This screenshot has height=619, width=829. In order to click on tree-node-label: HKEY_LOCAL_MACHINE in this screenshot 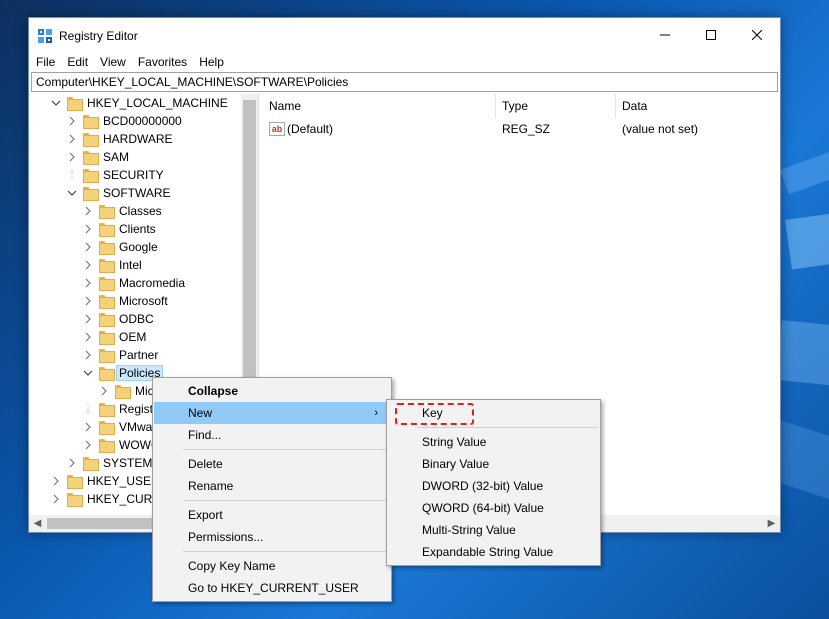, I will do `click(157, 103)`.